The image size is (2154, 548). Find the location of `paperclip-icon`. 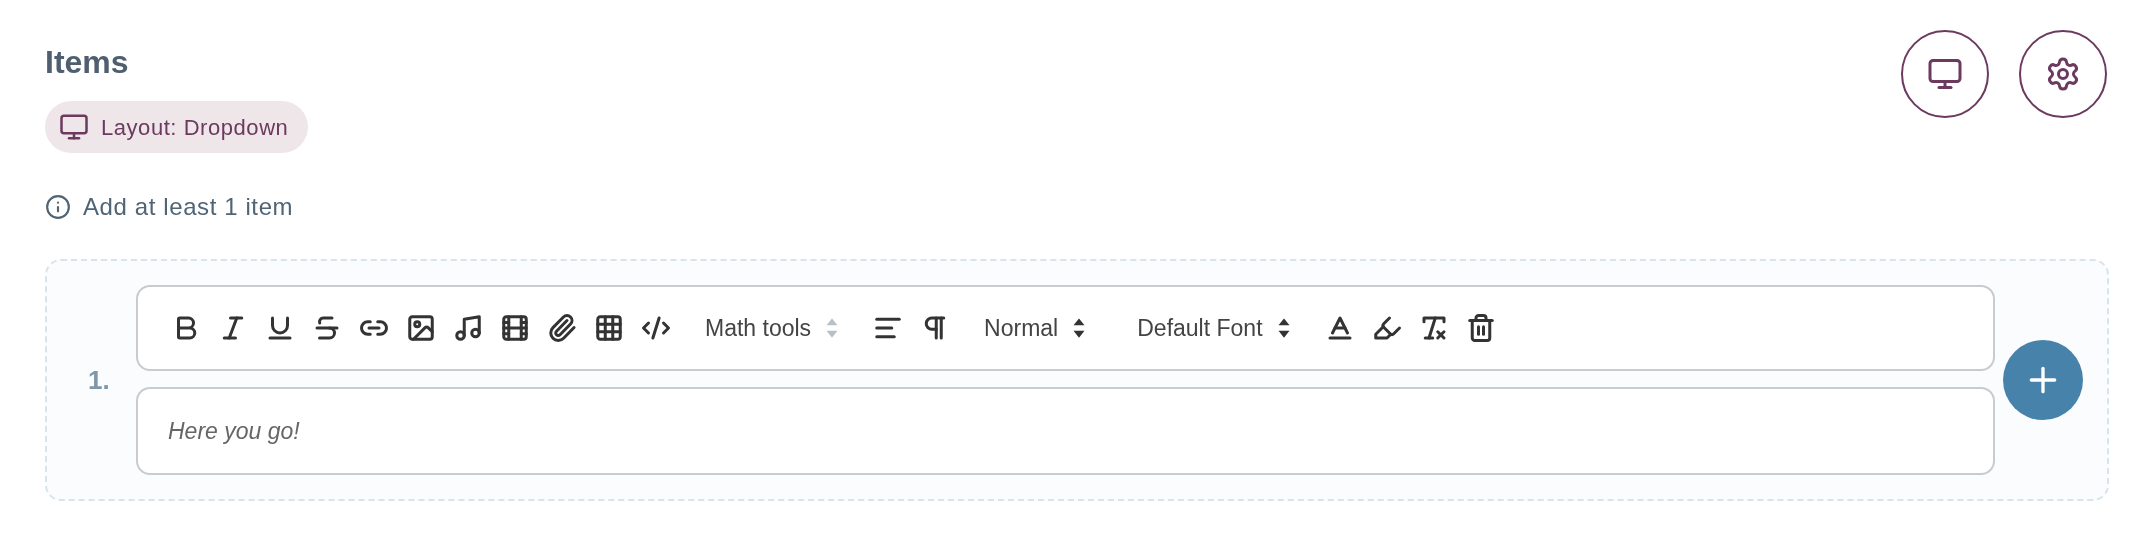

paperclip-icon is located at coordinates (562, 328).